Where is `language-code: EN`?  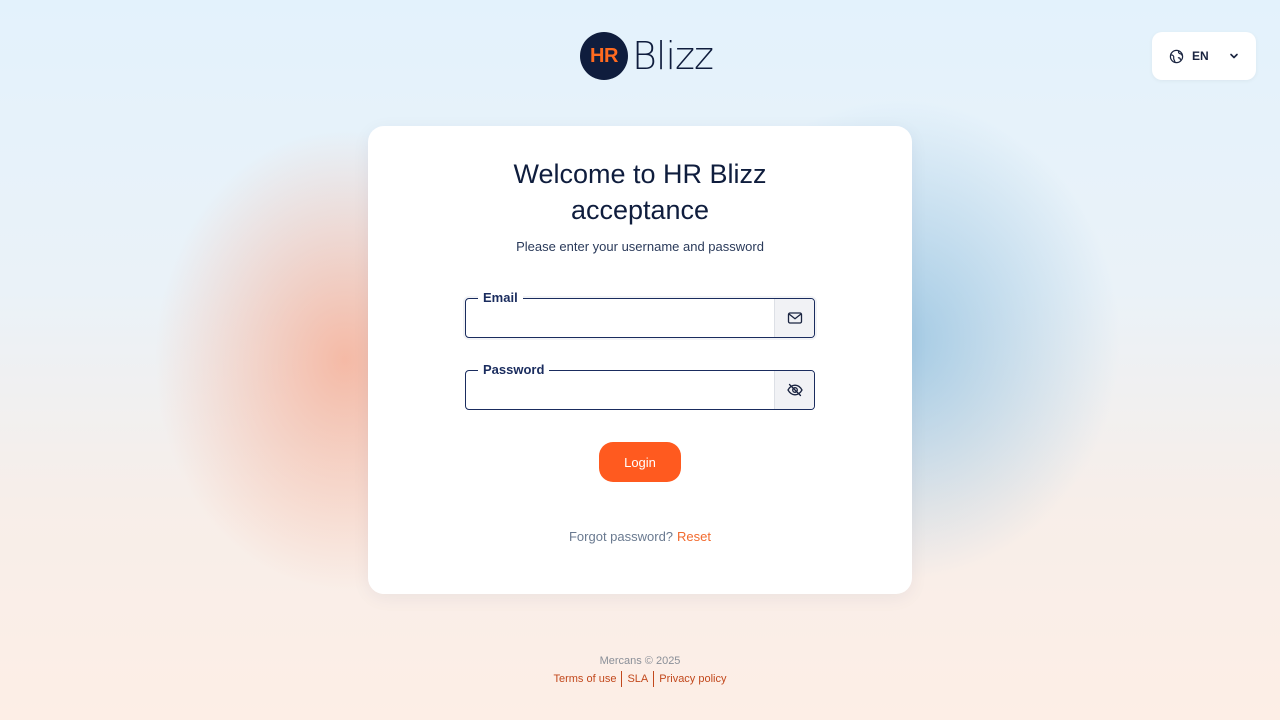 language-code: EN is located at coordinates (1200, 56).